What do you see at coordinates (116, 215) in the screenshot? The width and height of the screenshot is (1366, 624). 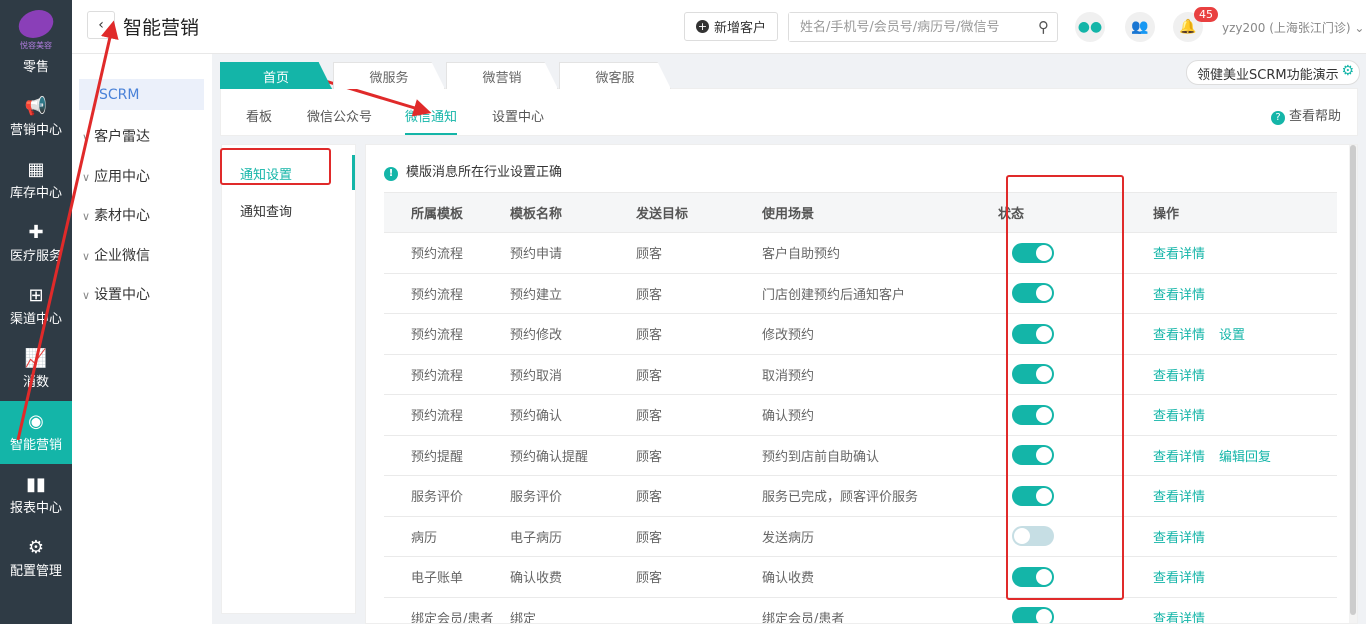 I see `submenu-item-2: ∨ 素材中心` at bounding box center [116, 215].